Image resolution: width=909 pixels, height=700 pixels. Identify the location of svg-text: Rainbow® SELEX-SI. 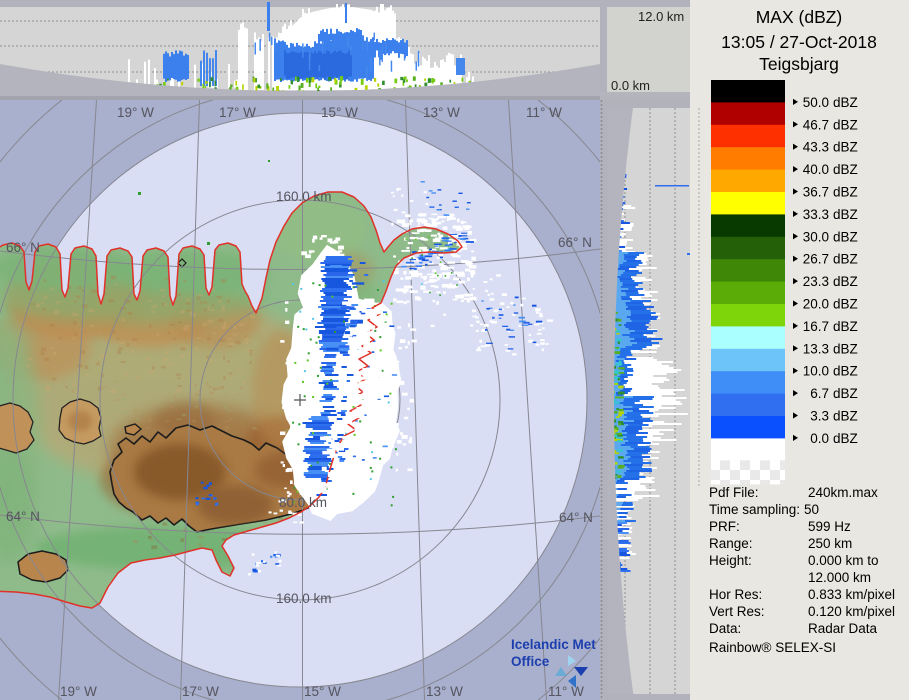
(772, 647).